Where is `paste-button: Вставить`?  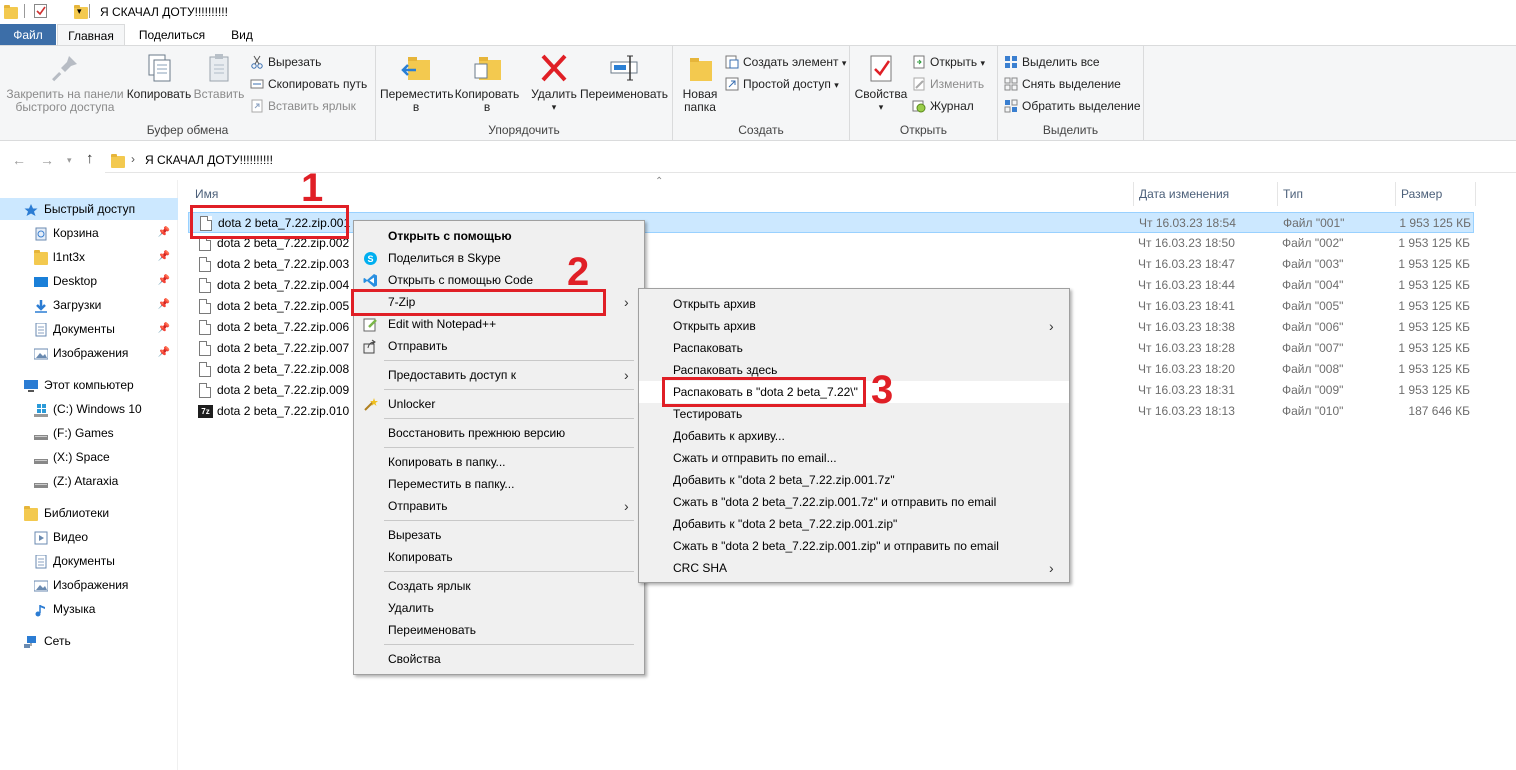 paste-button: Вставить is located at coordinates (219, 76).